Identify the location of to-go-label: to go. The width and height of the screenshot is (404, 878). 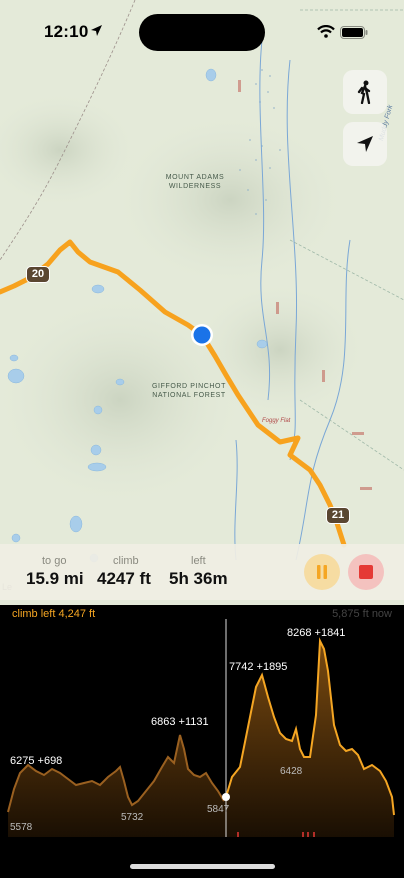
(54, 561).